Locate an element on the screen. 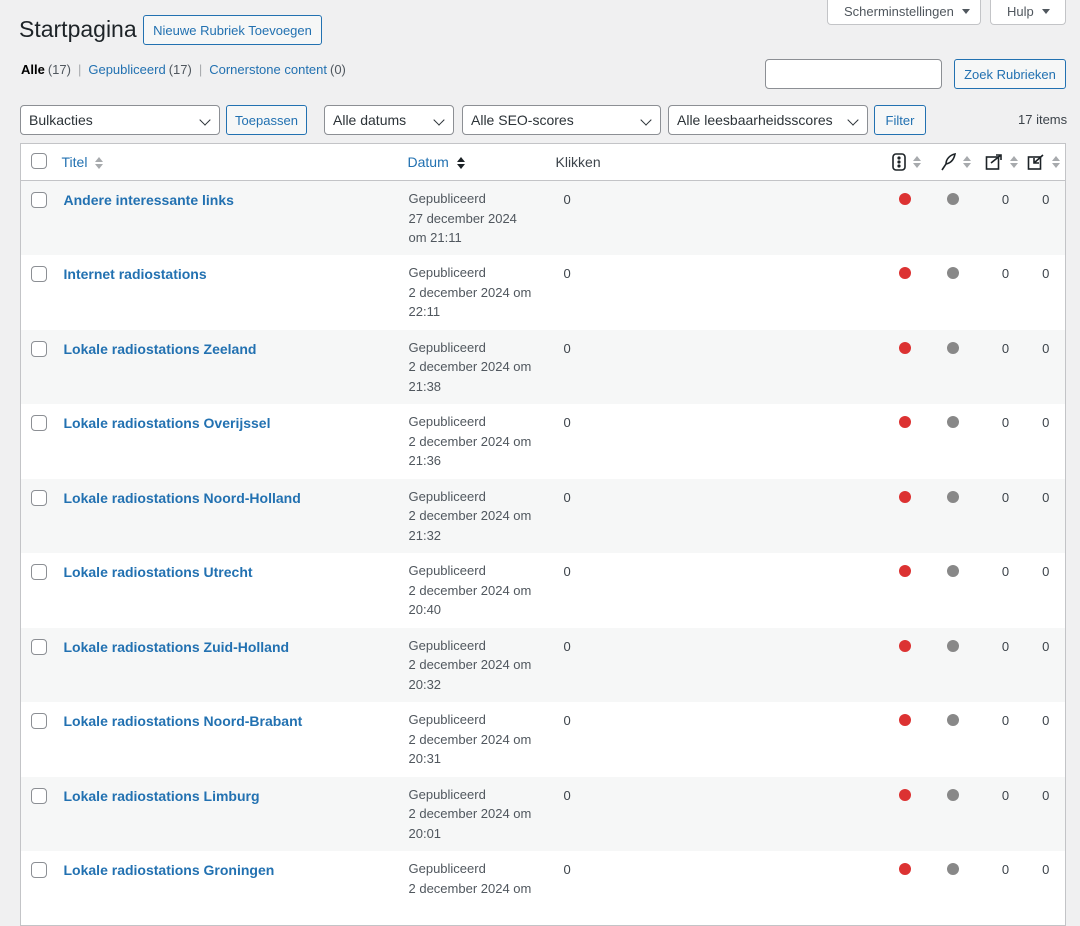  incoming-links-icon is located at coordinates (1035, 162).